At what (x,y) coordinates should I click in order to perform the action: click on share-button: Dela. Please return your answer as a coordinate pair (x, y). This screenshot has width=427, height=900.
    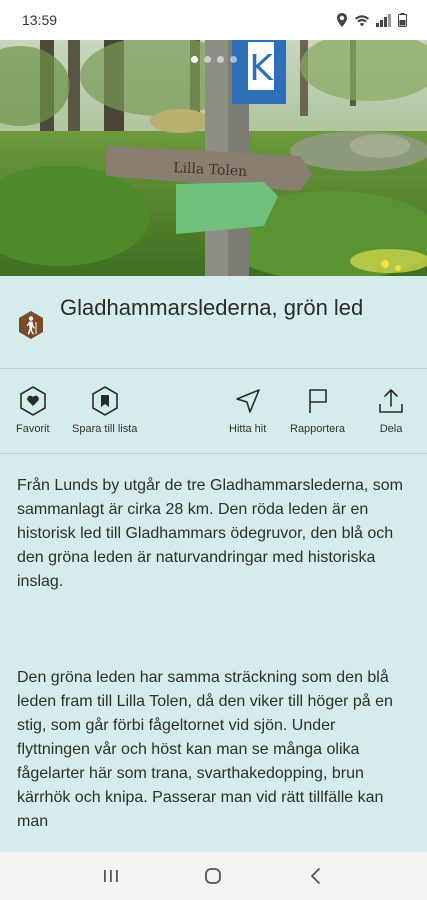
    Looking at the image, I should click on (391, 410).